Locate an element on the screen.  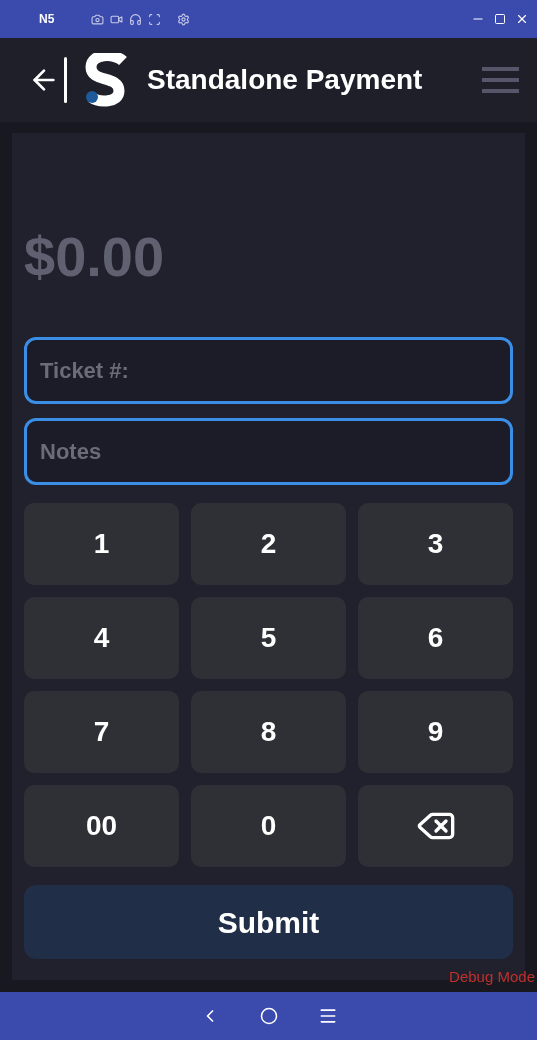
maximize-icon is located at coordinates (500, 19).